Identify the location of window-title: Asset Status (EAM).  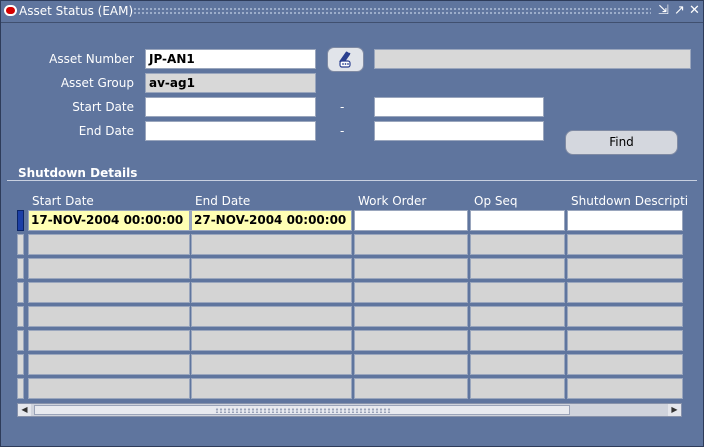
(76, 11).